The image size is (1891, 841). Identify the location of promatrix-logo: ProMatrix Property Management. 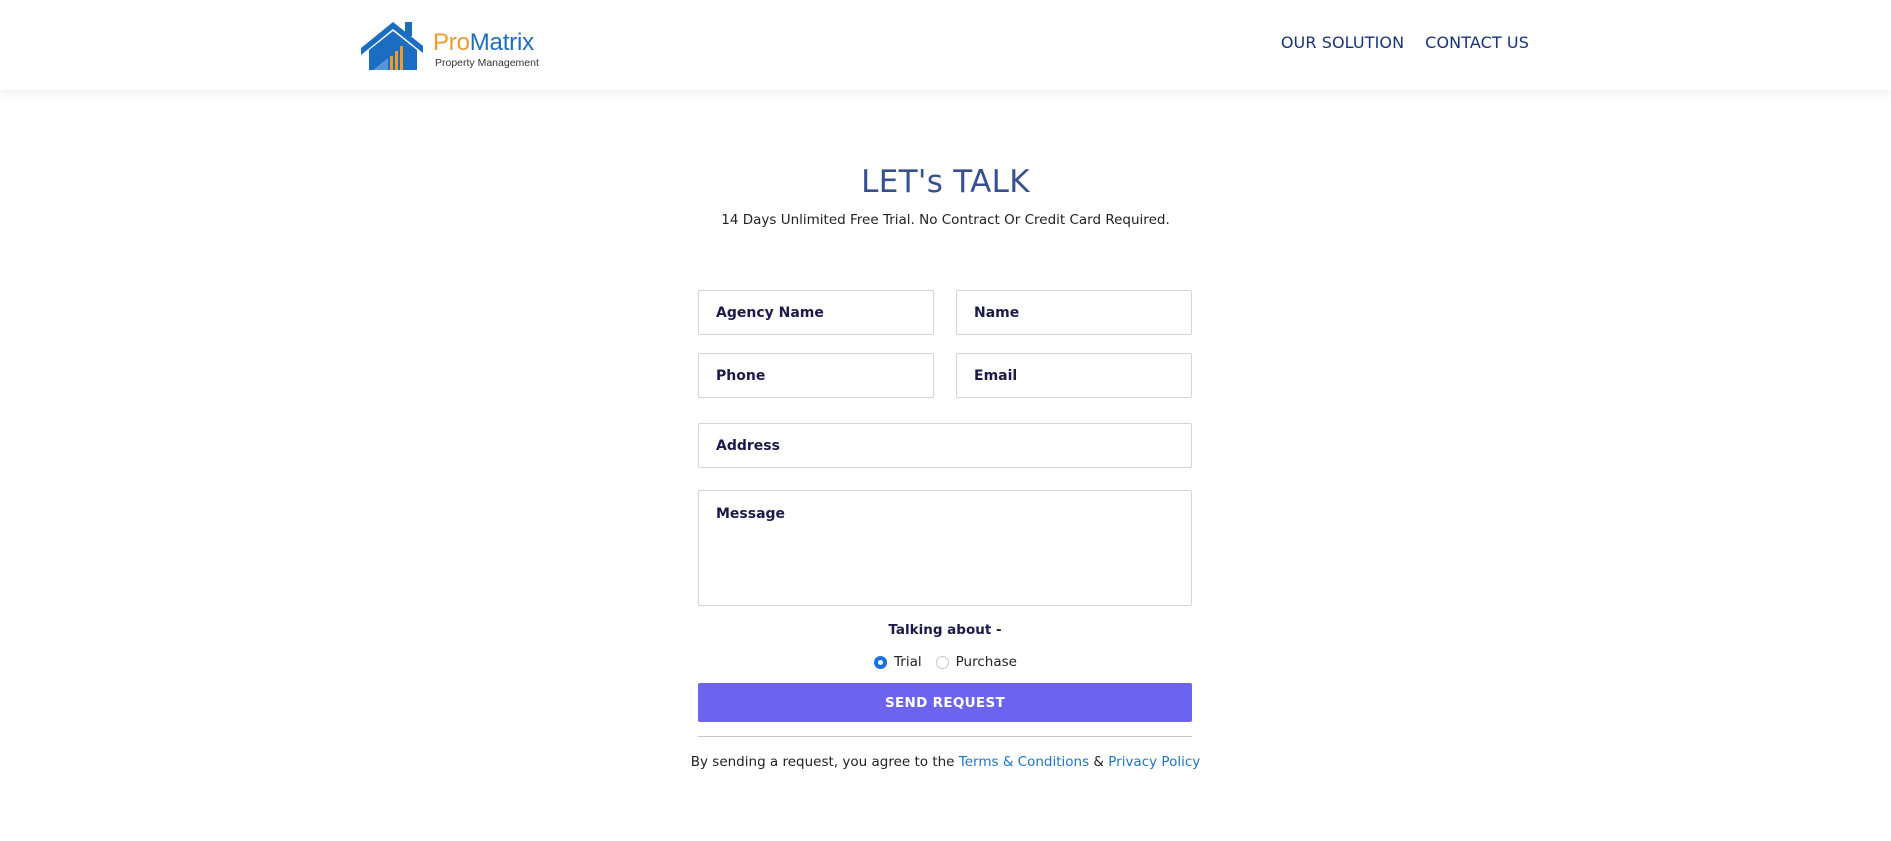
(451, 45).